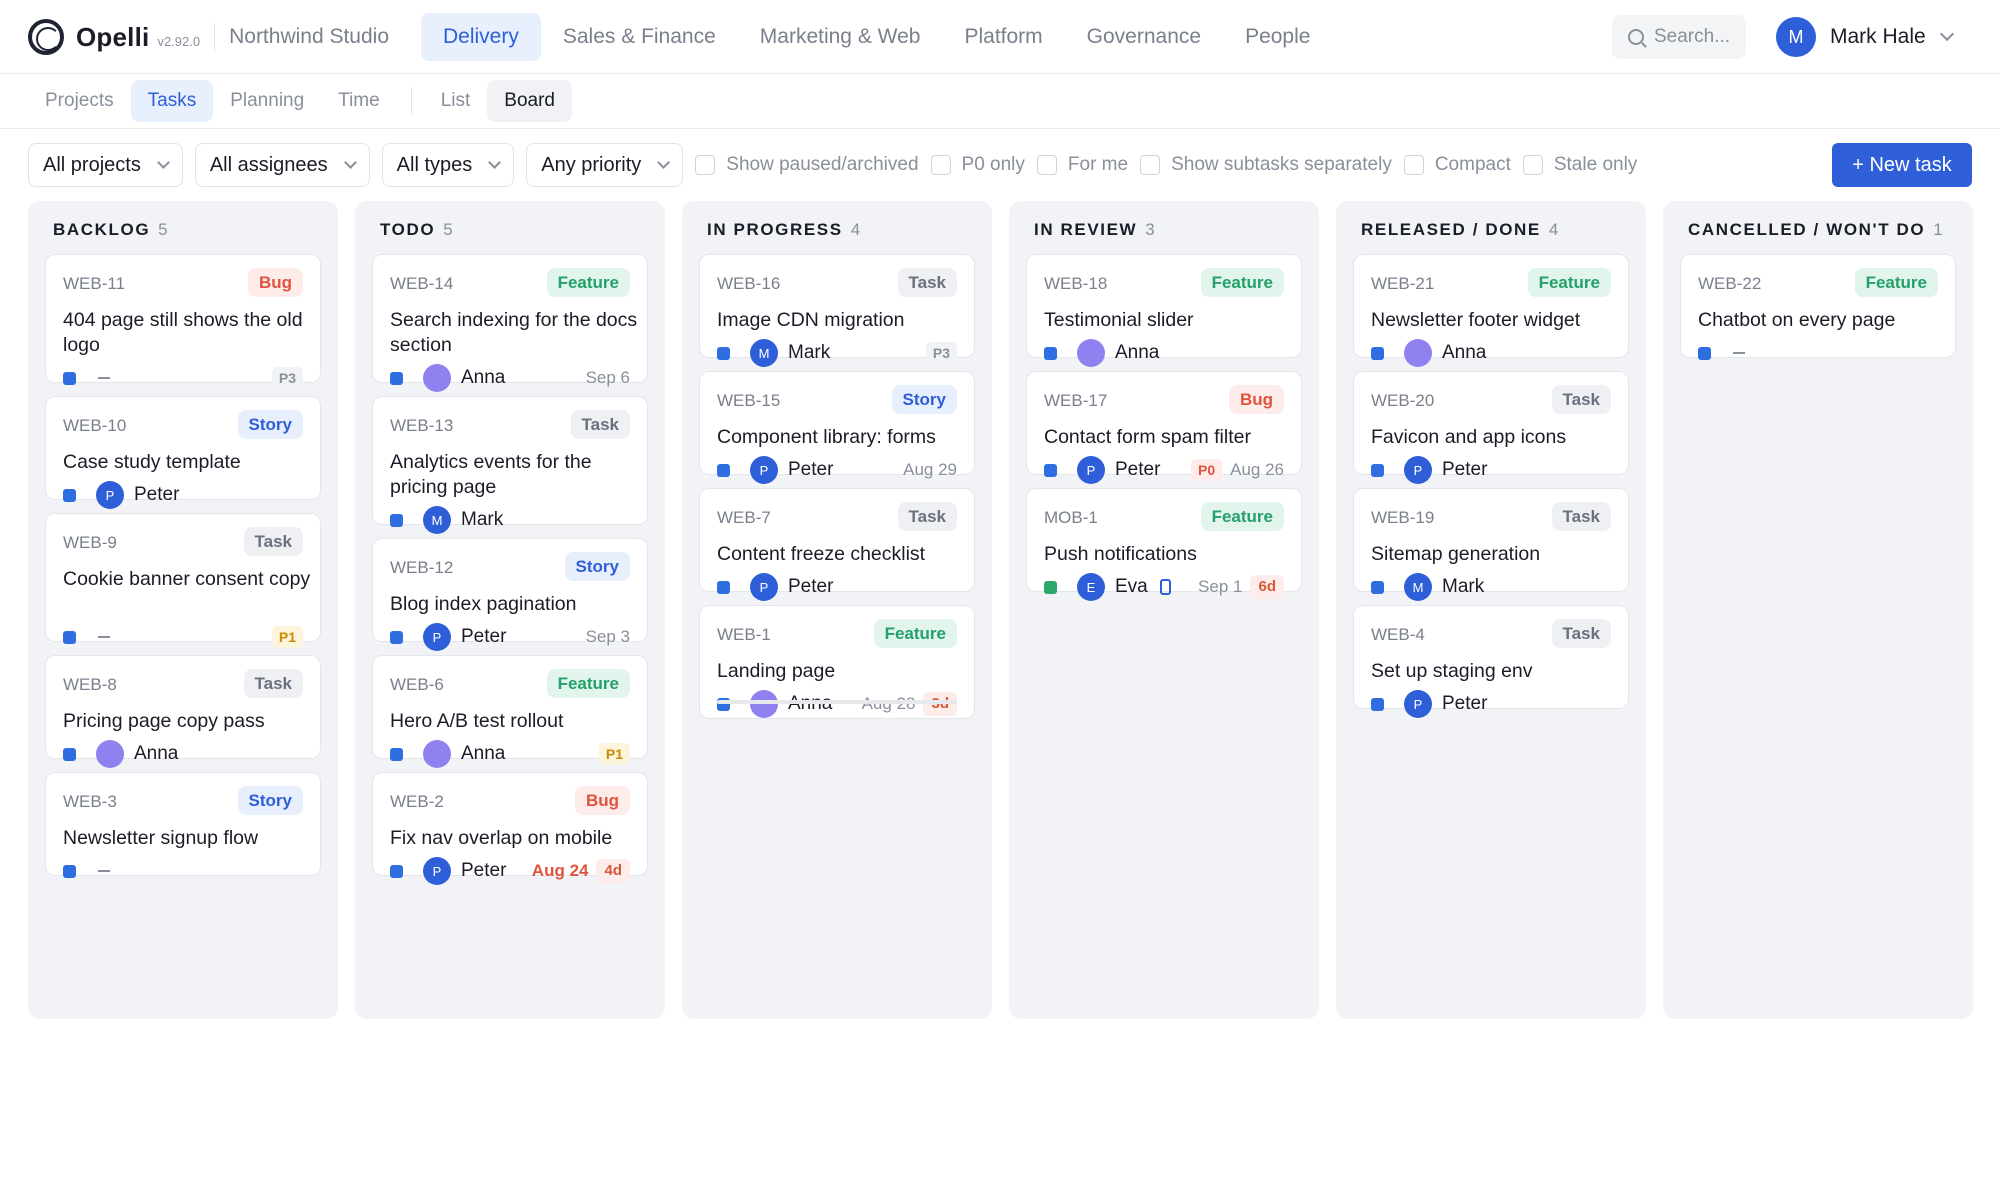 This screenshot has height=1194, width=2000. What do you see at coordinates (1730, 283) in the screenshot?
I see `task-id: WEB-22` at bounding box center [1730, 283].